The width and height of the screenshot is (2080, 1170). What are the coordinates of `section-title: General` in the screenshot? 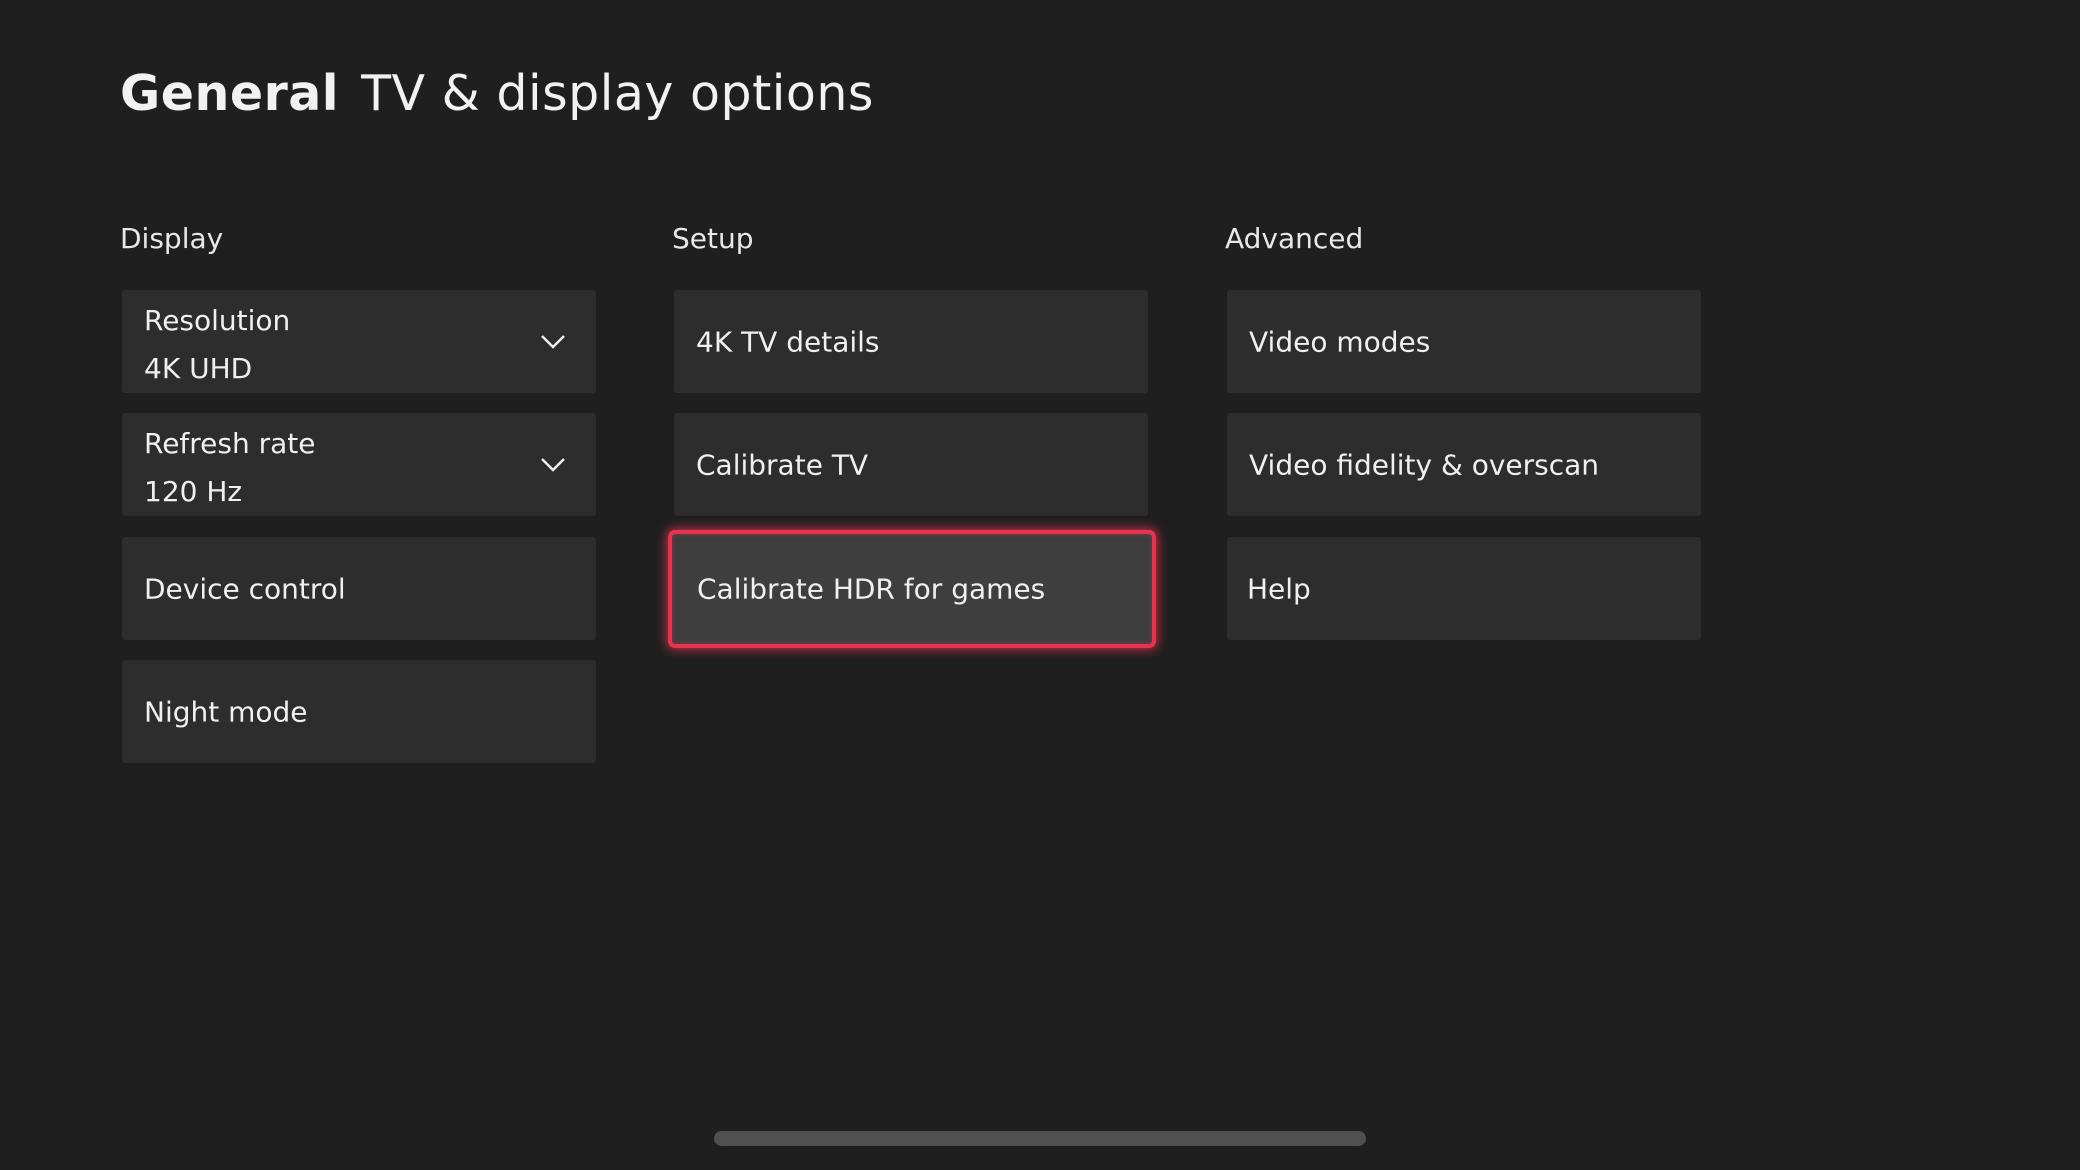 It's located at (230, 93).